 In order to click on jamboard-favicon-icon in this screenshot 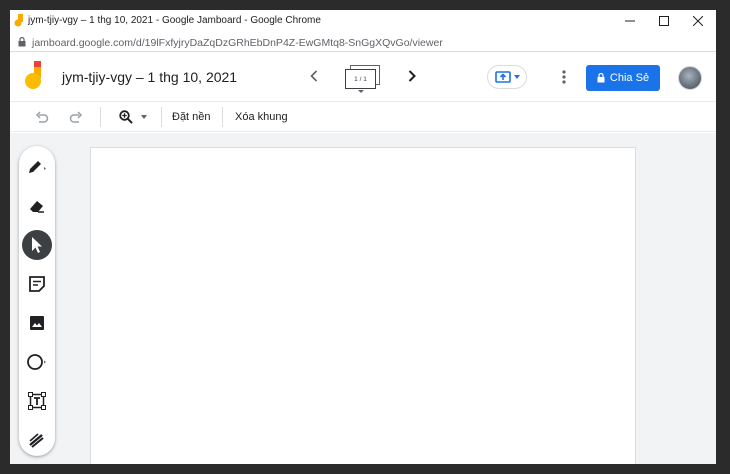, I will do `click(18, 20)`.